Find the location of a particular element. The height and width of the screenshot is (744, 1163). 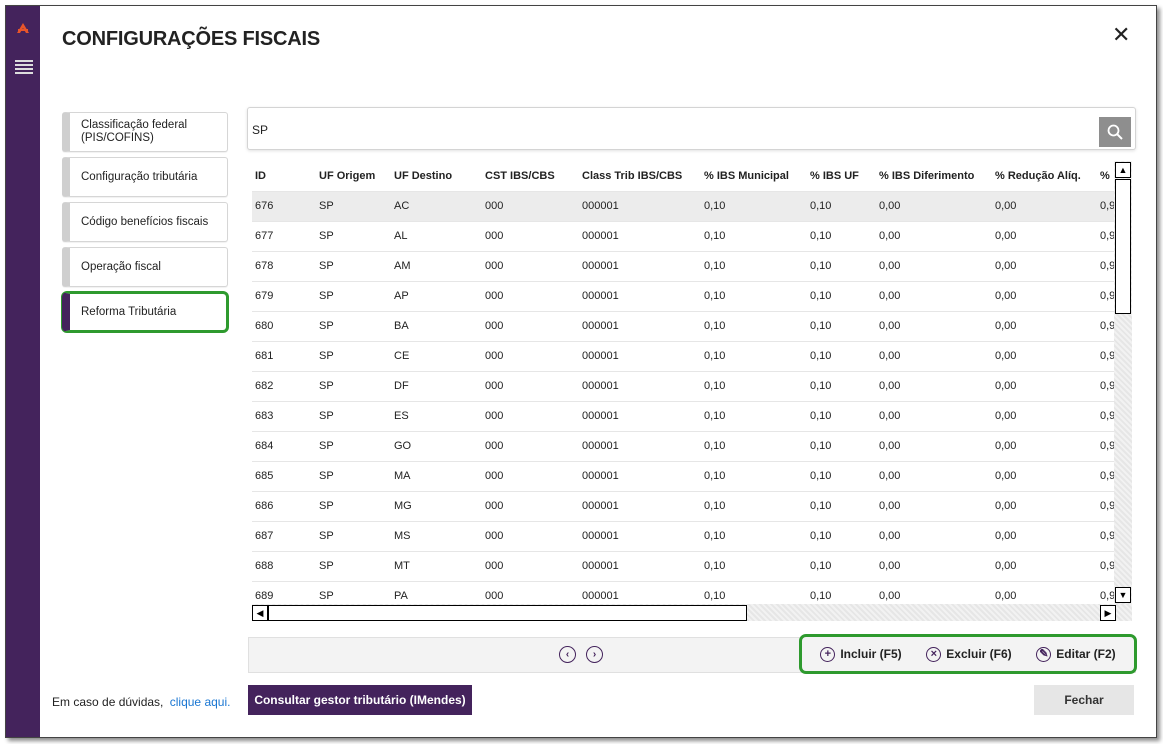

table-row: 678 SP AM 000 000001 0,10 0,10 0,00 0,00 0,9 is located at coordinates (683, 265).